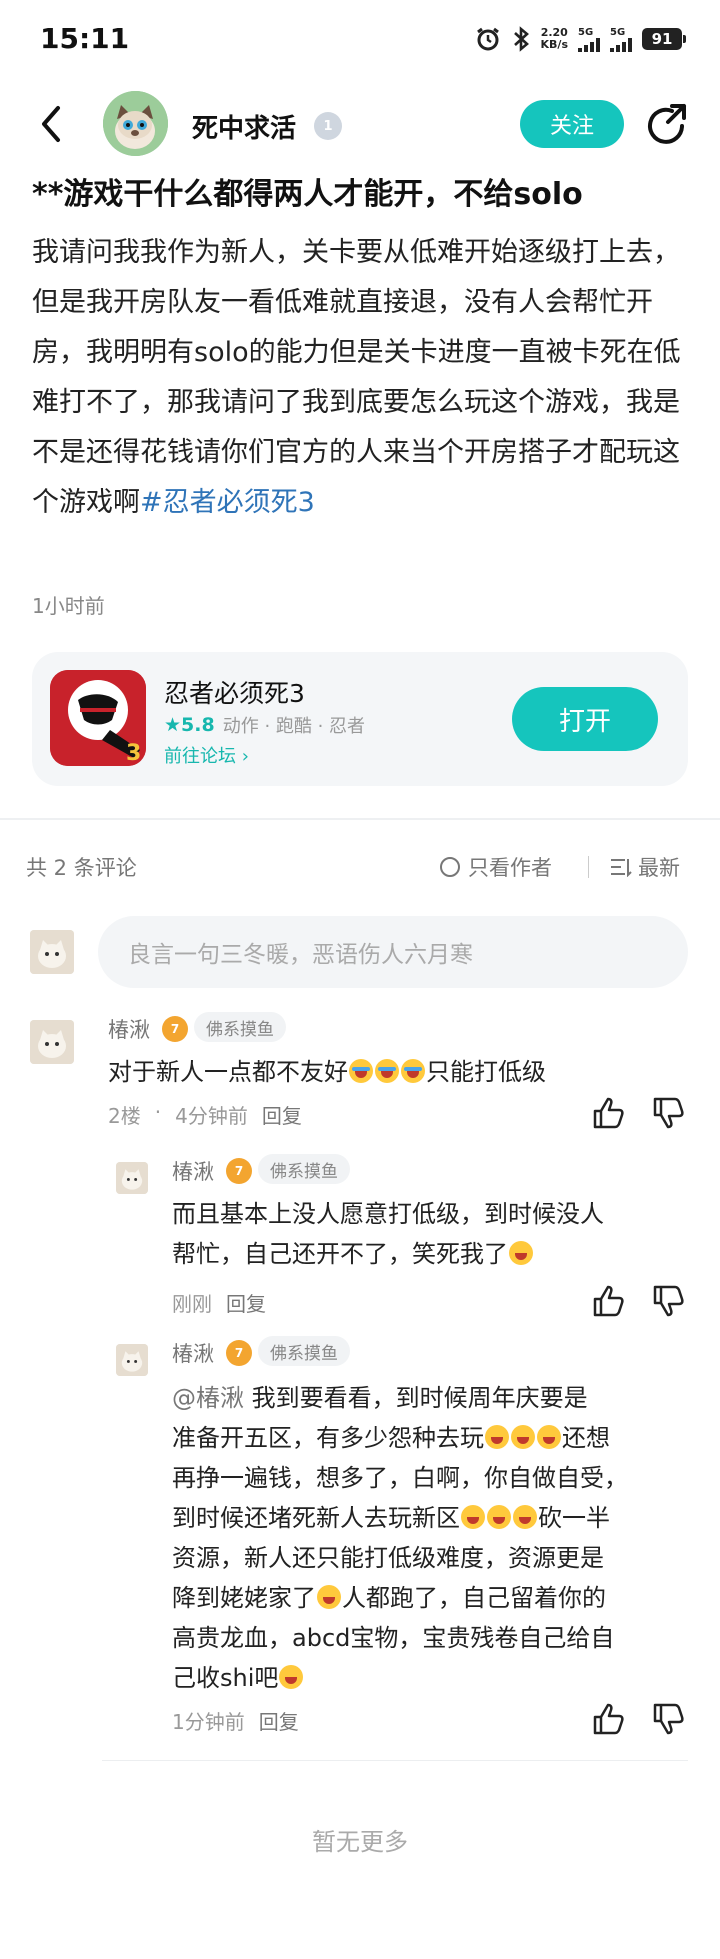 The image size is (720, 1959). Describe the element at coordinates (554, 38) in the screenshot. I see `network-speed: 2.20 KB/s` at that location.